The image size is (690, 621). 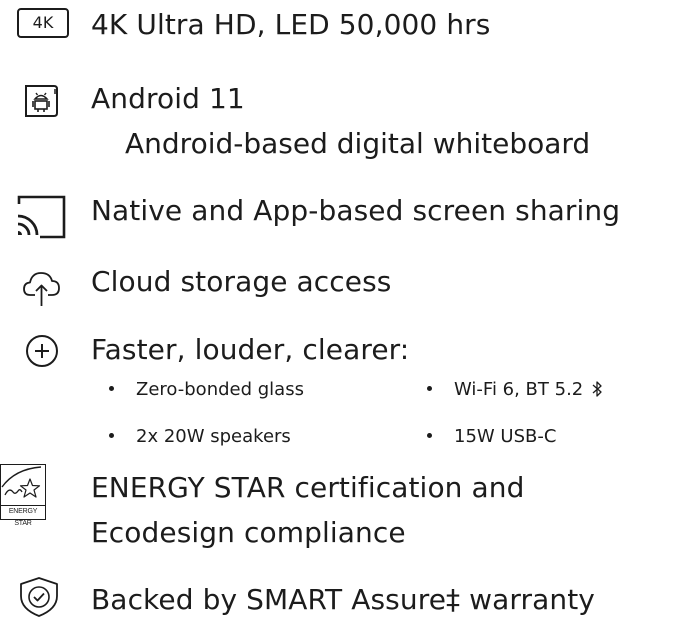 What do you see at coordinates (39, 597) in the screenshot?
I see `shield-check-icon` at bounding box center [39, 597].